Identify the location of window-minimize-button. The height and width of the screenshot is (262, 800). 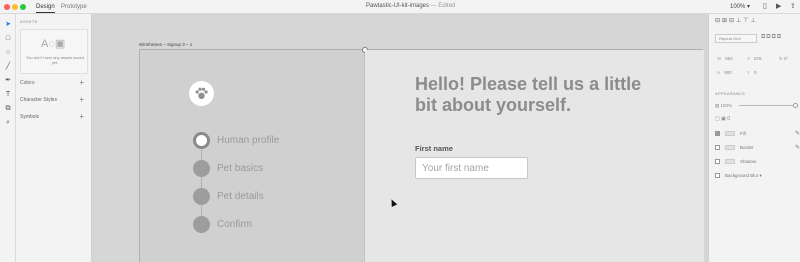
(15, 7).